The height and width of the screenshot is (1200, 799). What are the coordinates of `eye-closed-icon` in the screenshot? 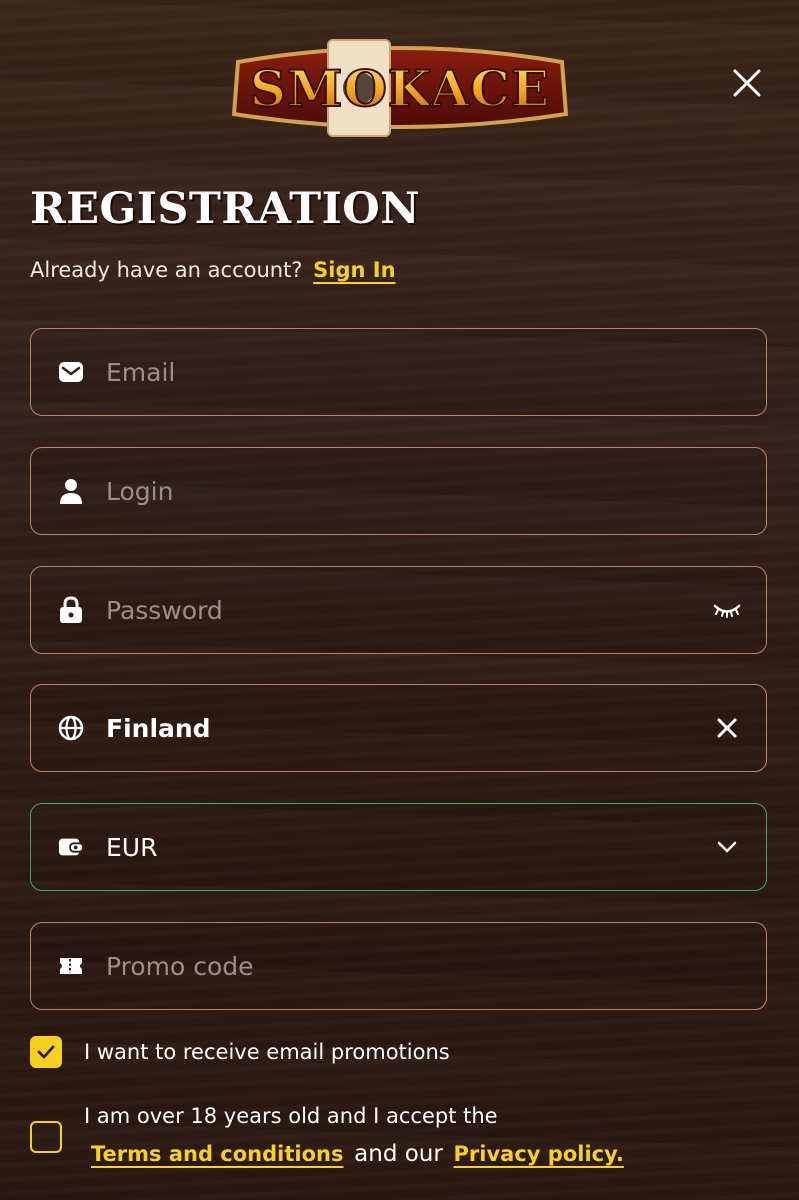 It's located at (727, 611).